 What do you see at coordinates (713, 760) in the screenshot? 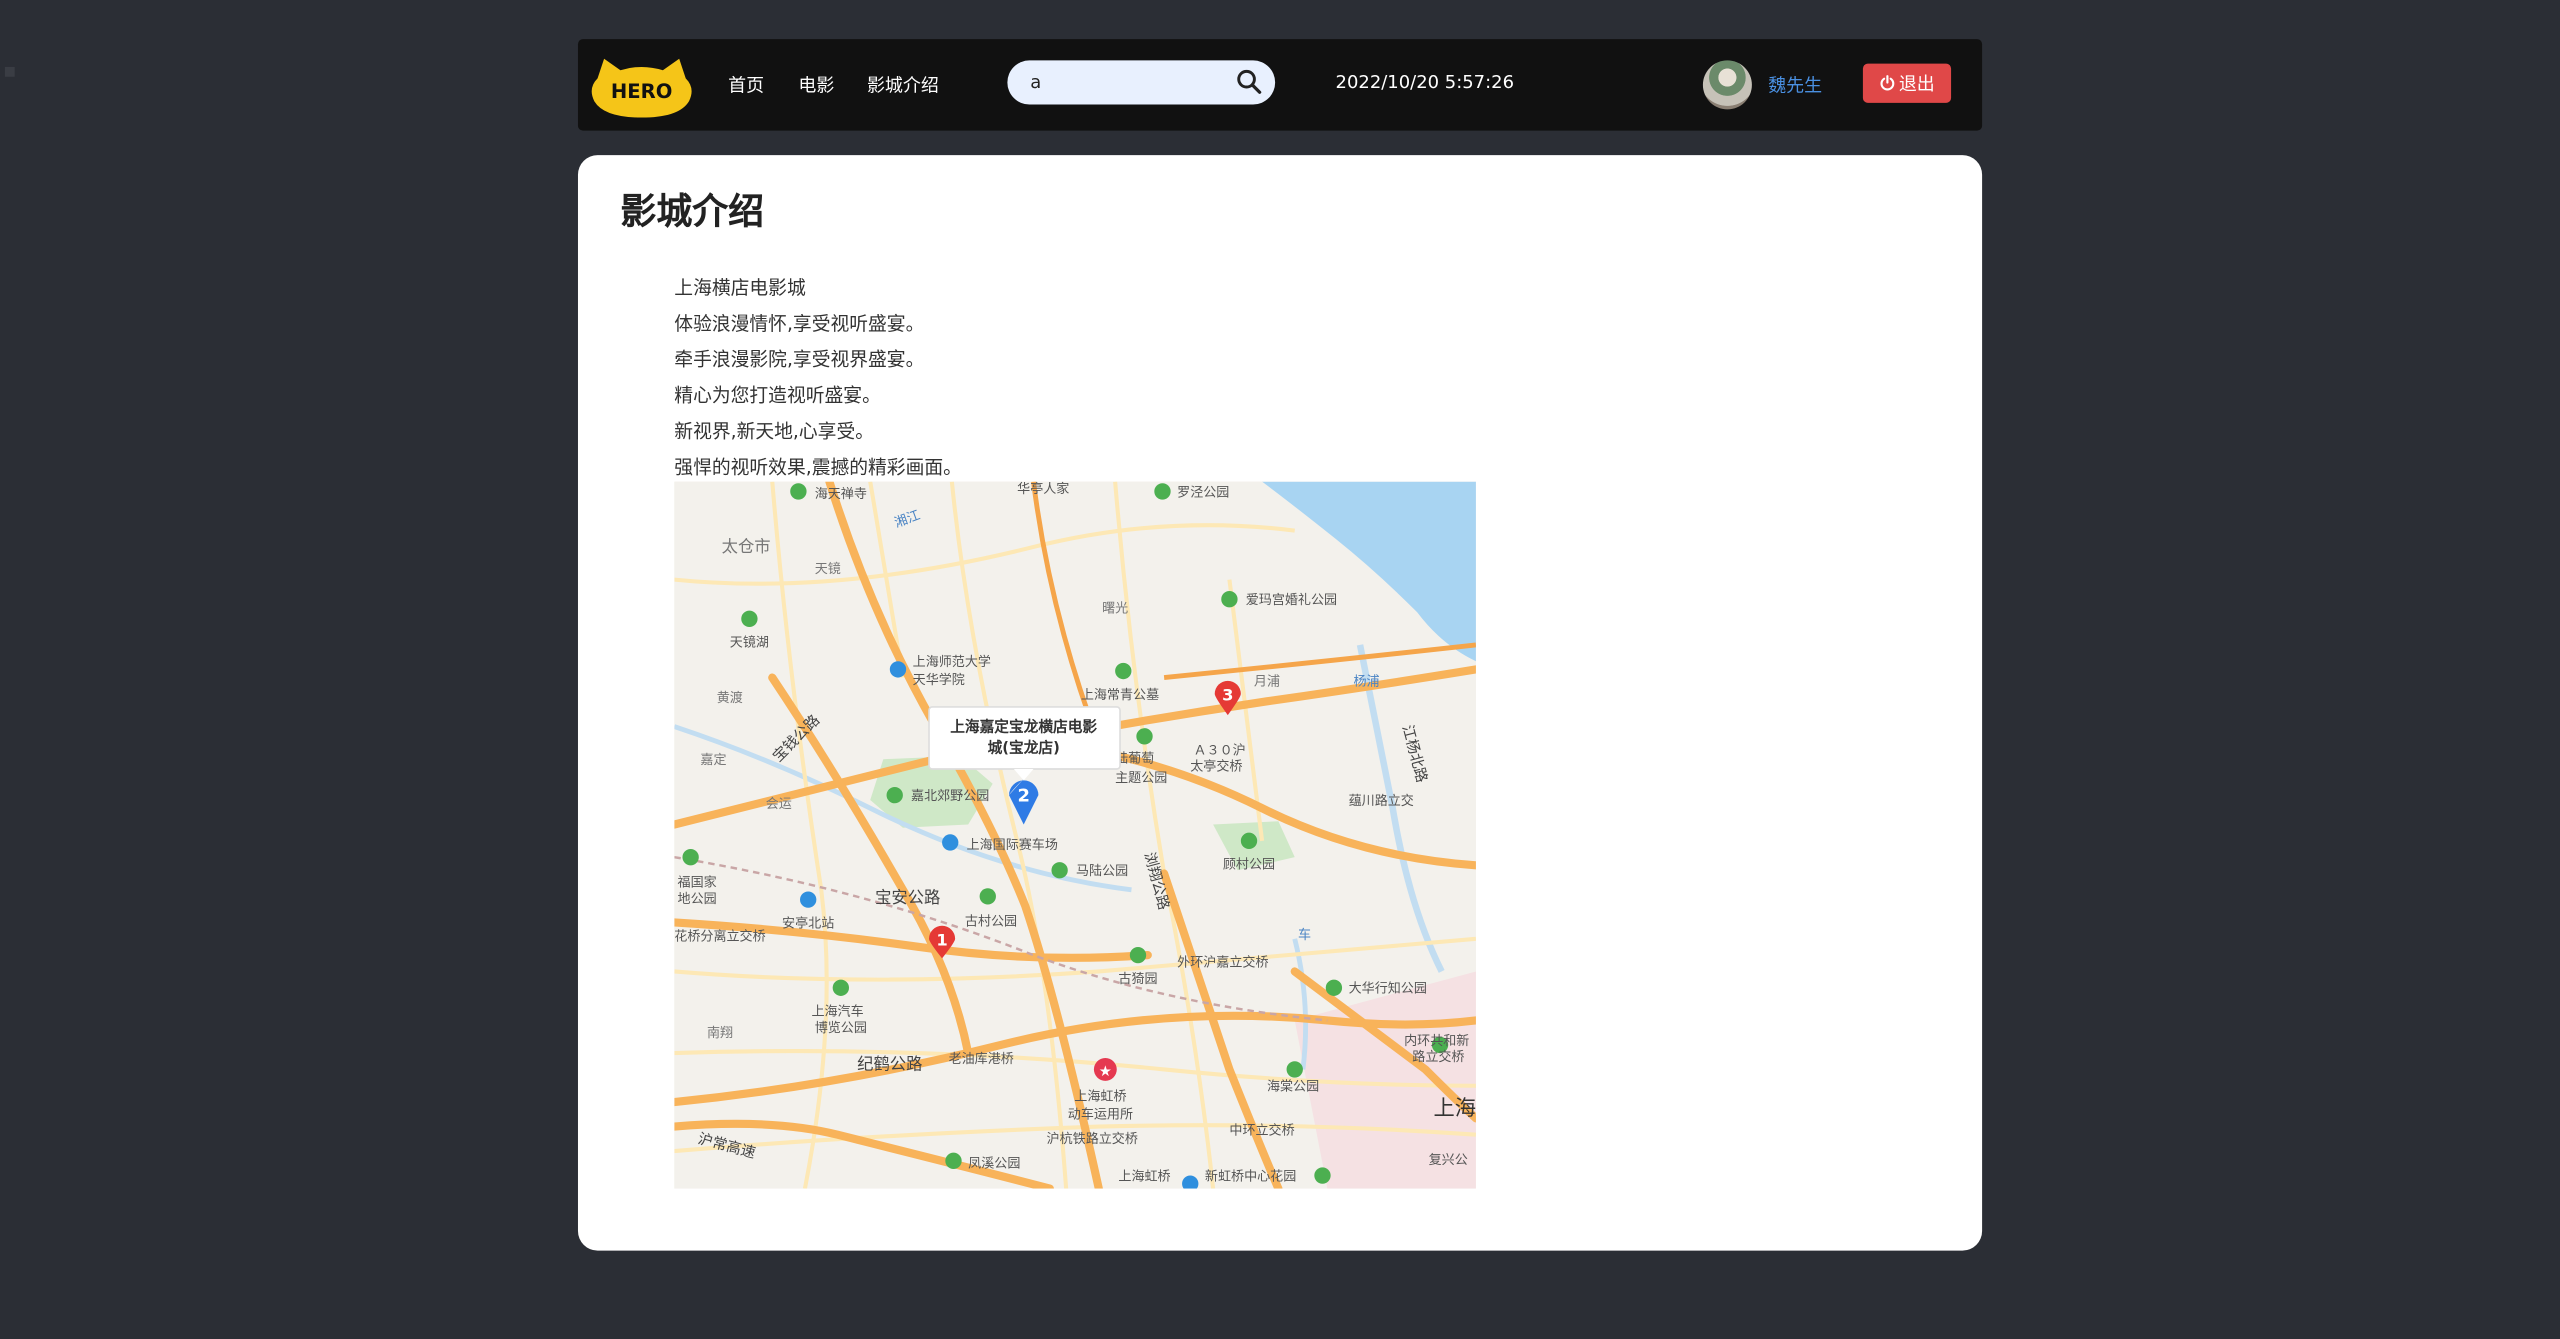
I see `svg-text: 嘉定` at bounding box center [713, 760].